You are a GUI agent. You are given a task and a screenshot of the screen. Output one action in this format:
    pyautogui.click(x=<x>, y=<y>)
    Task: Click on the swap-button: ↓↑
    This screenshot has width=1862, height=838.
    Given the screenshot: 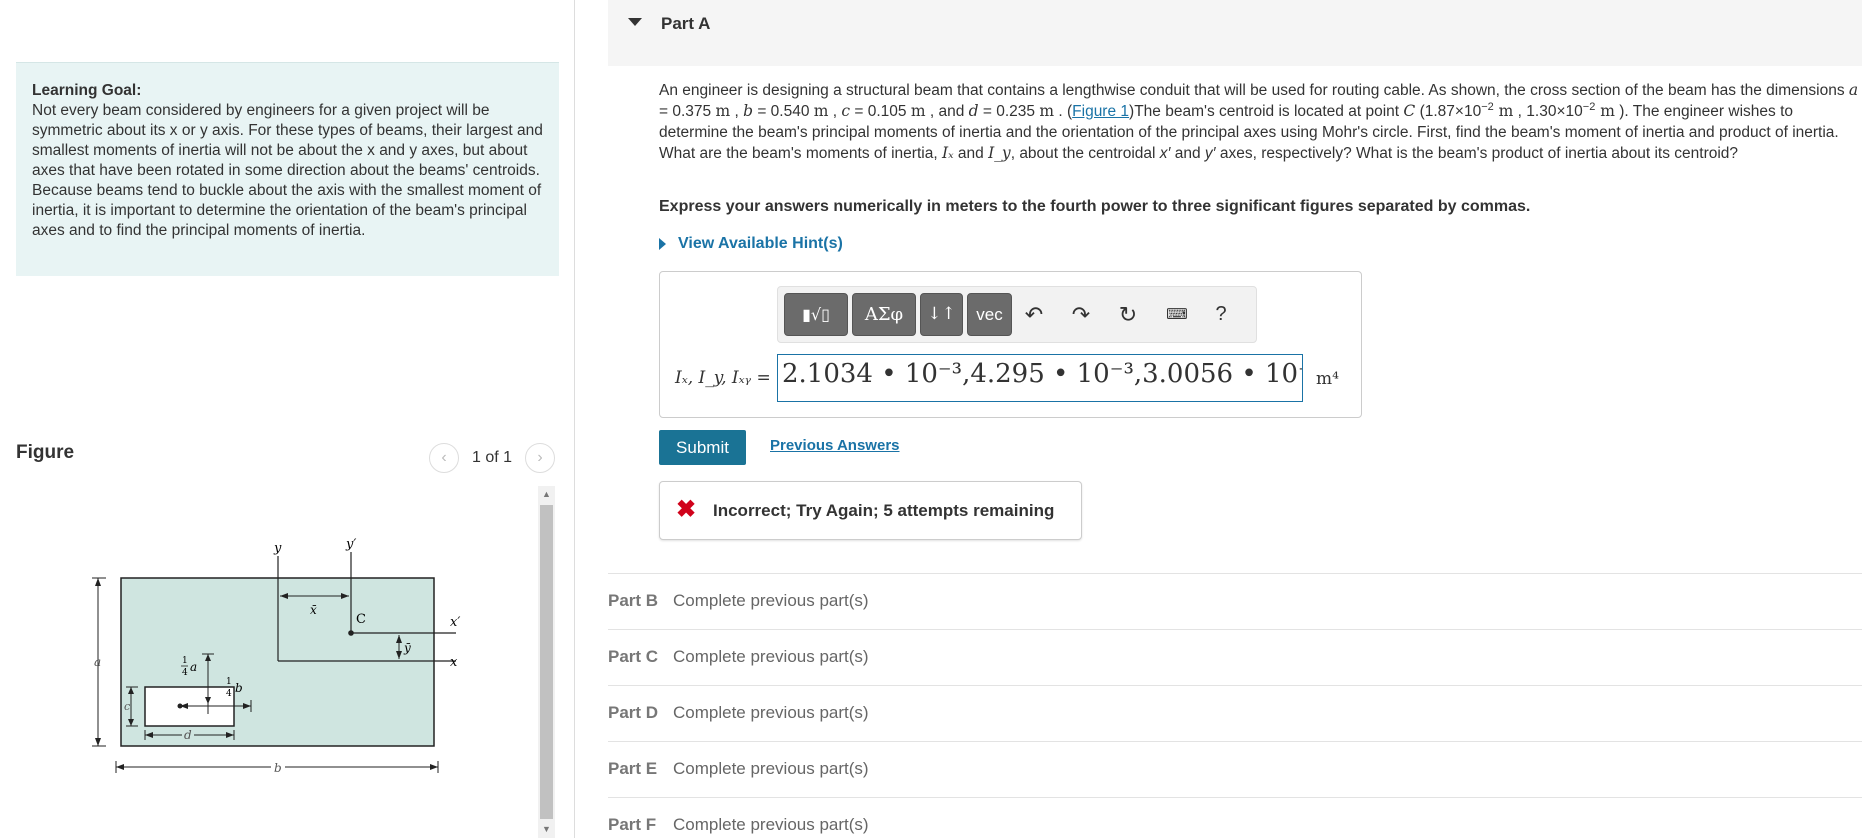 What is the action you would take?
    pyautogui.click(x=941, y=314)
    